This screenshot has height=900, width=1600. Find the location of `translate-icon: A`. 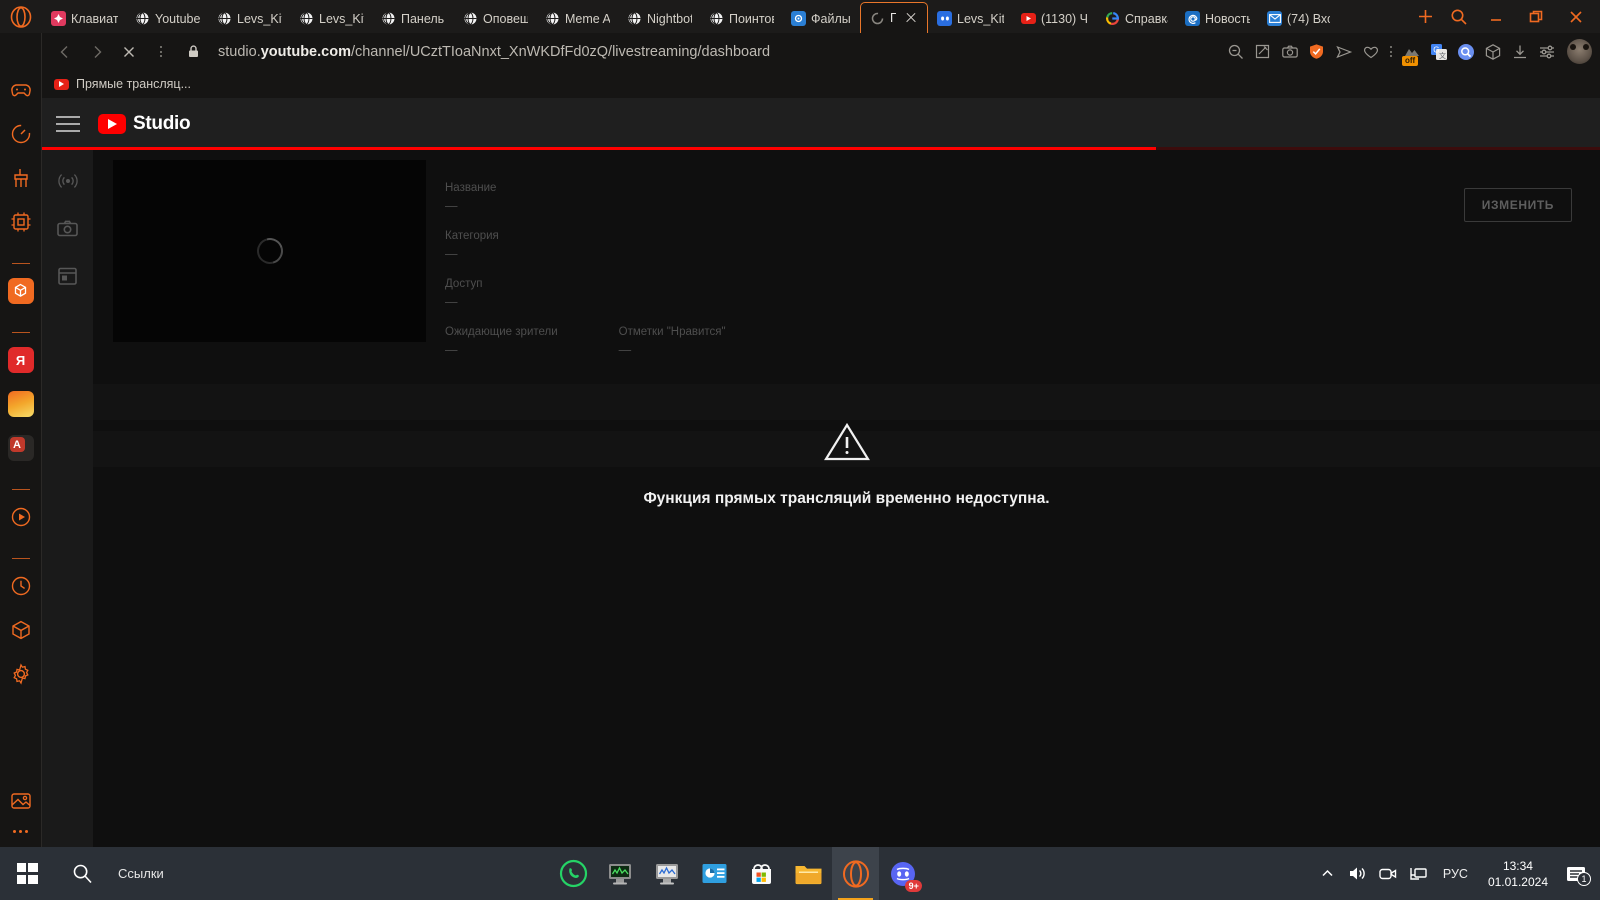

translate-icon: A is located at coordinates (21, 448).